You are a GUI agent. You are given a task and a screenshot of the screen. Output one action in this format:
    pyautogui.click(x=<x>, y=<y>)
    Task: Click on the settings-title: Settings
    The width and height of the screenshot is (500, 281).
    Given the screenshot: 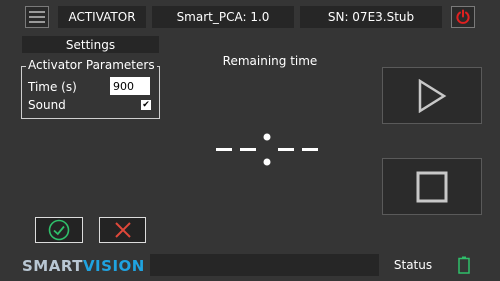 What is the action you would take?
    pyautogui.click(x=90, y=44)
    